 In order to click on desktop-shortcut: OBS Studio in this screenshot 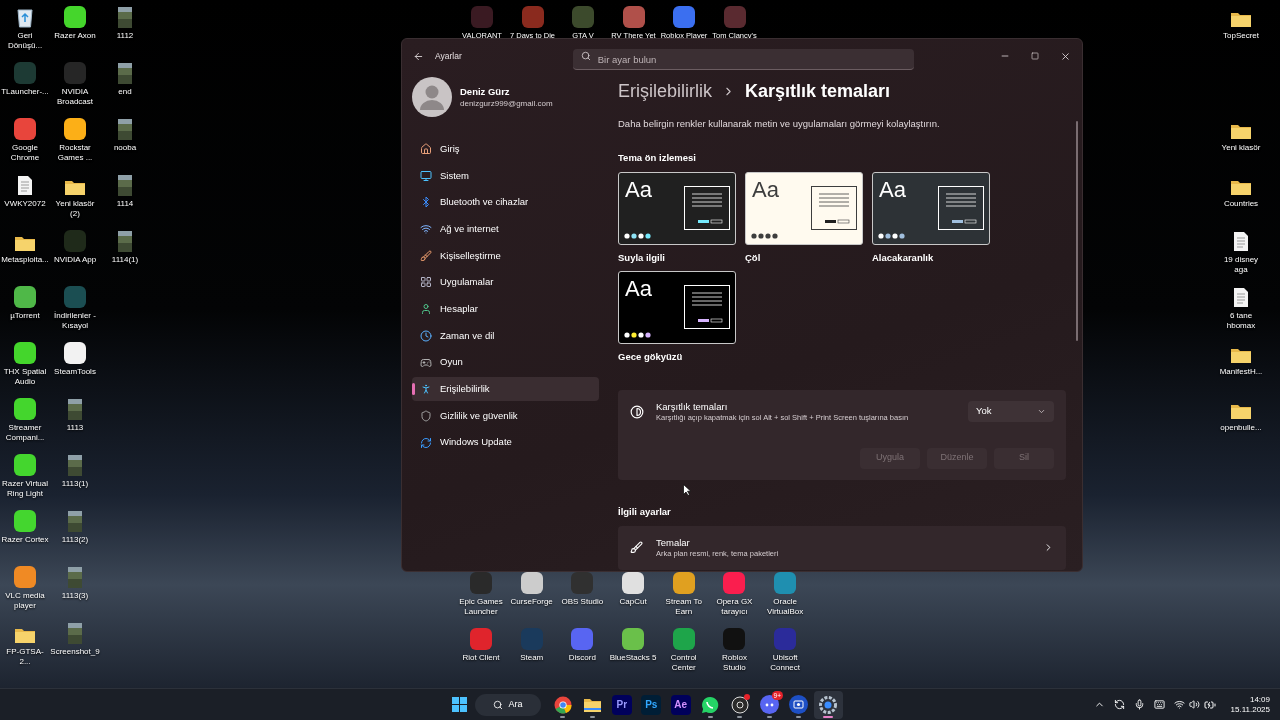, I will do `click(582, 602)`.